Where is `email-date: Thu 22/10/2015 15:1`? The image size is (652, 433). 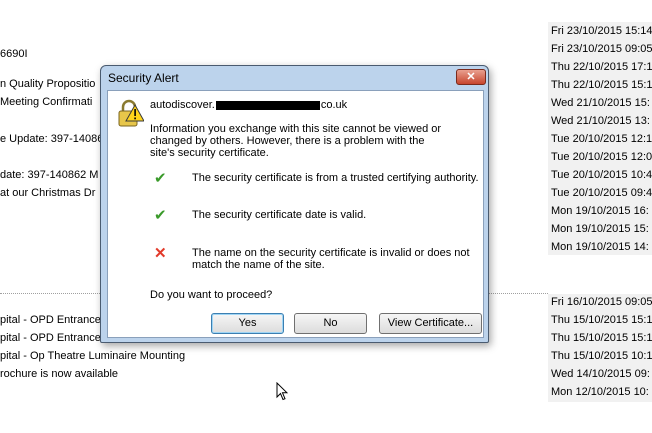 email-date: Thu 22/10/2015 15:1 is located at coordinates (601, 85).